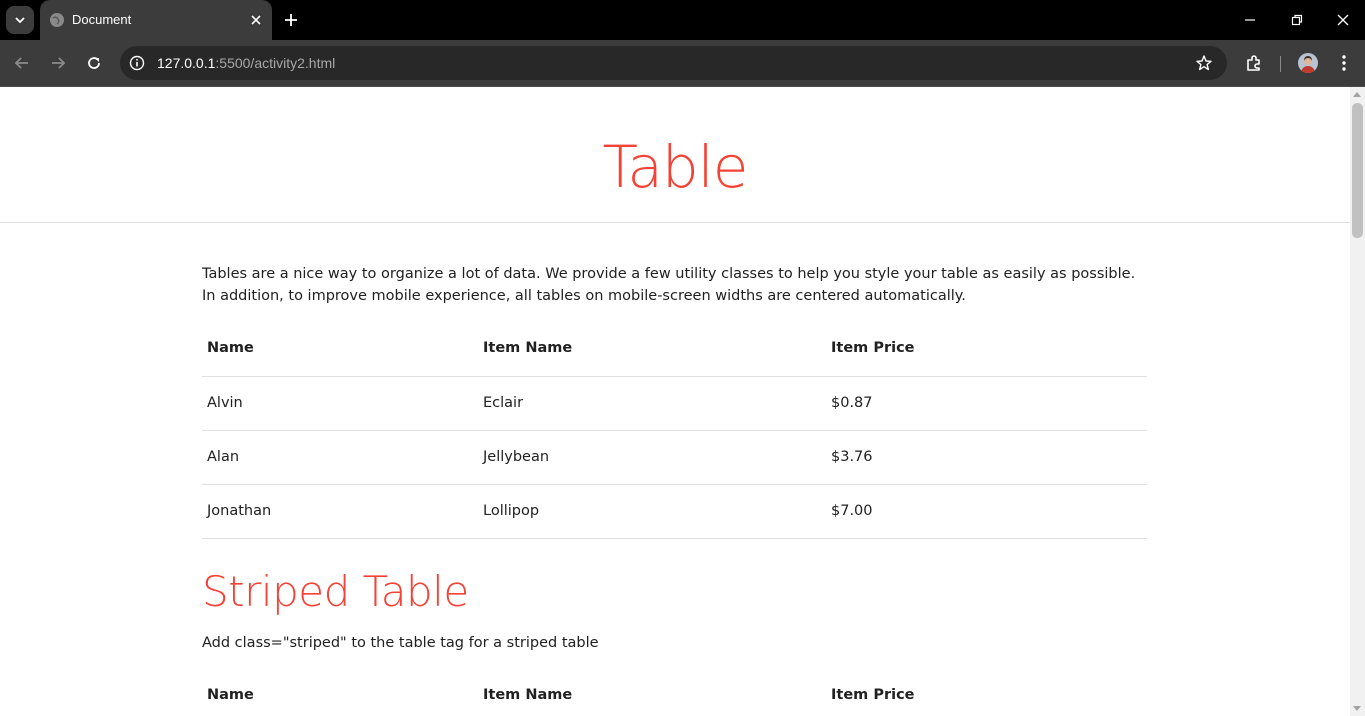  I want to click on restore-icon, so click(1297, 20).